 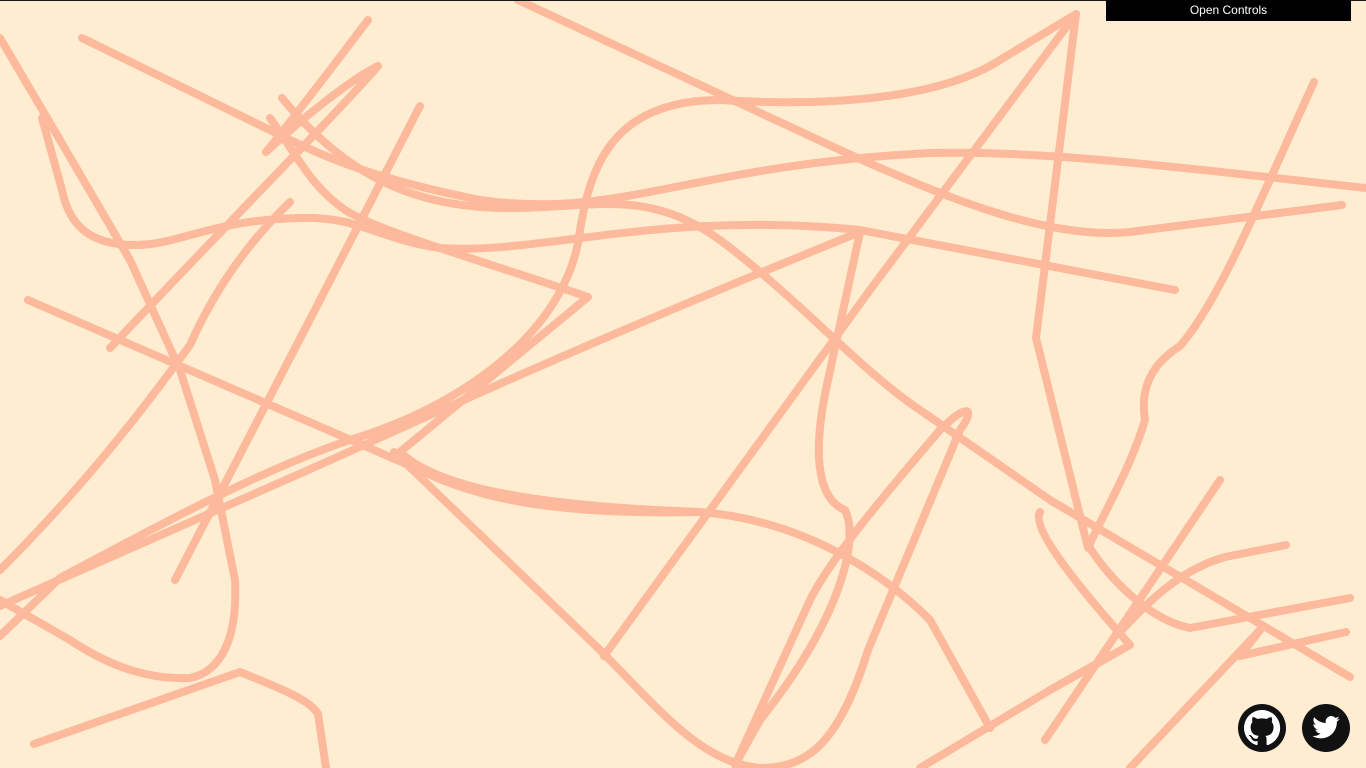 I want to click on github-icon, so click(x=1262, y=728).